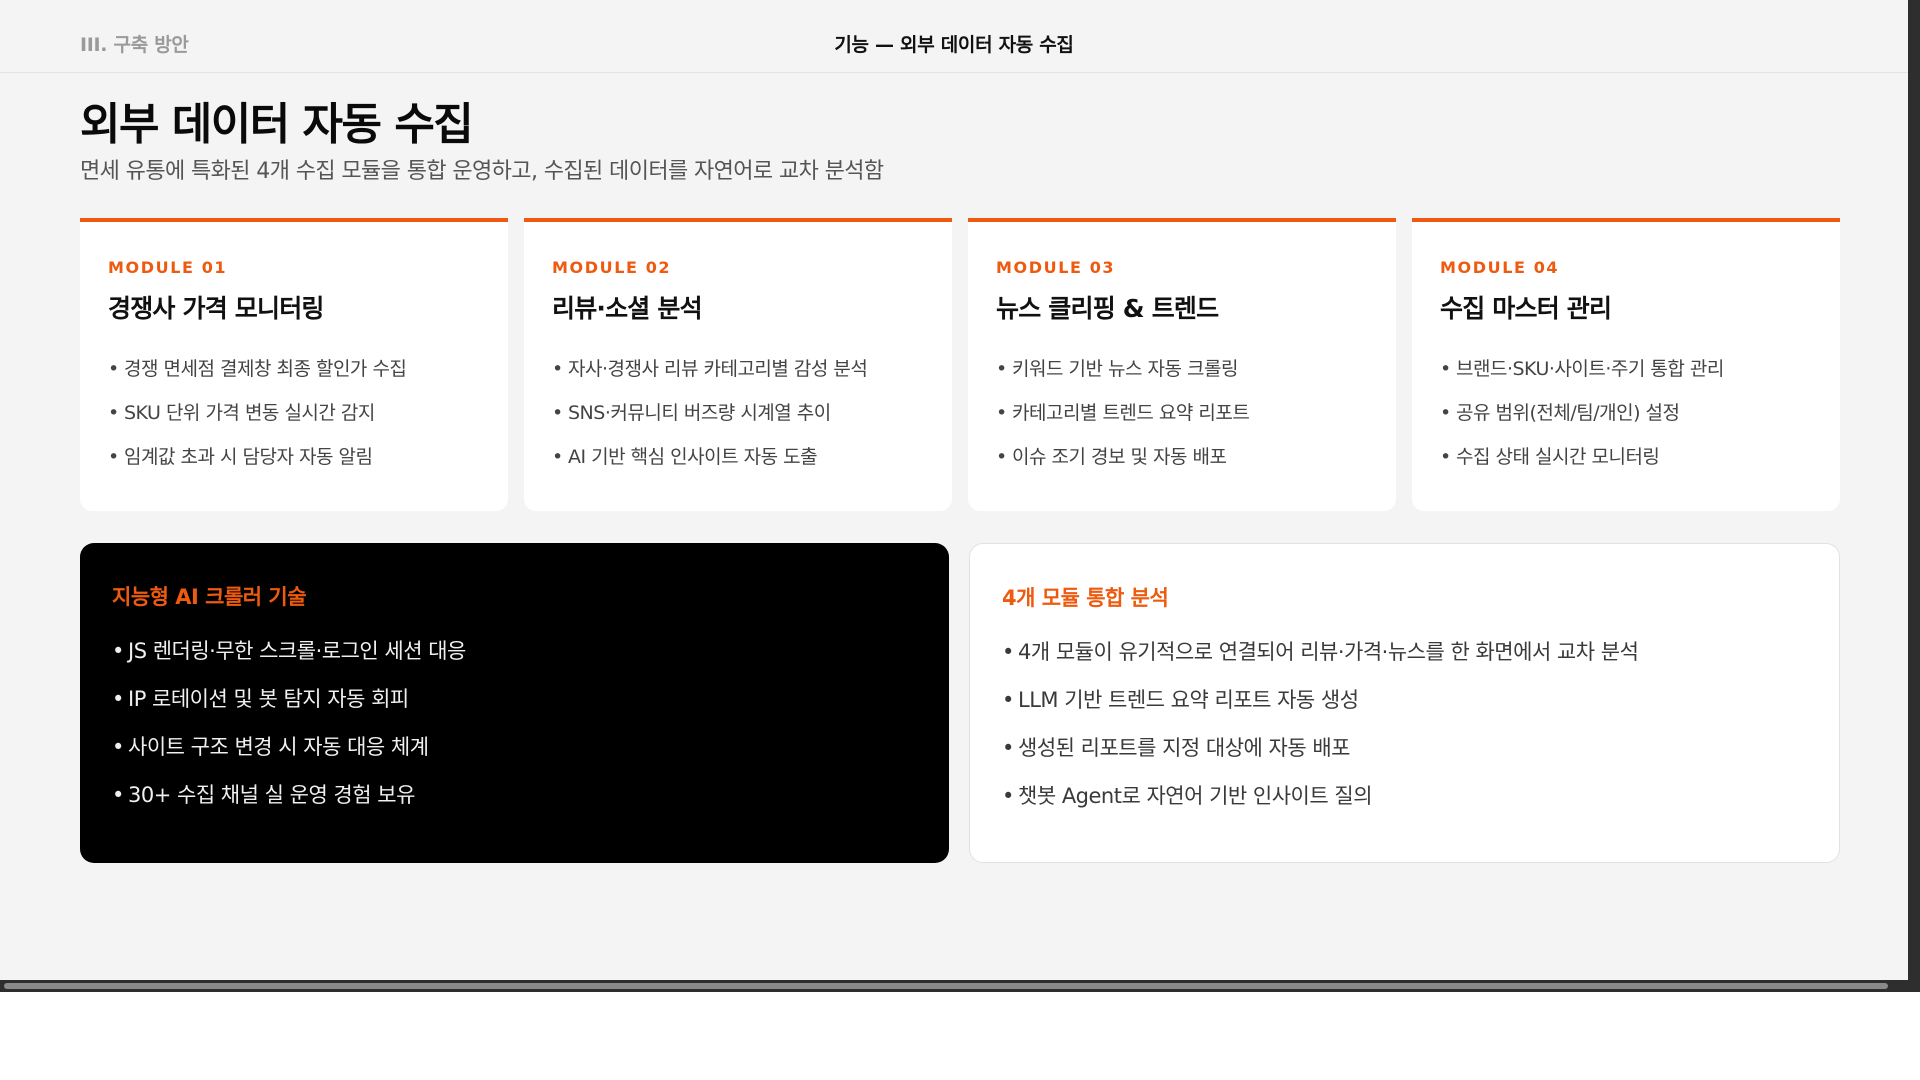 The width and height of the screenshot is (1920, 1080). What do you see at coordinates (271, 795) in the screenshot?
I see `list-item-text: 30+ 수집 채널 실 운영 경험 보유` at bounding box center [271, 795].